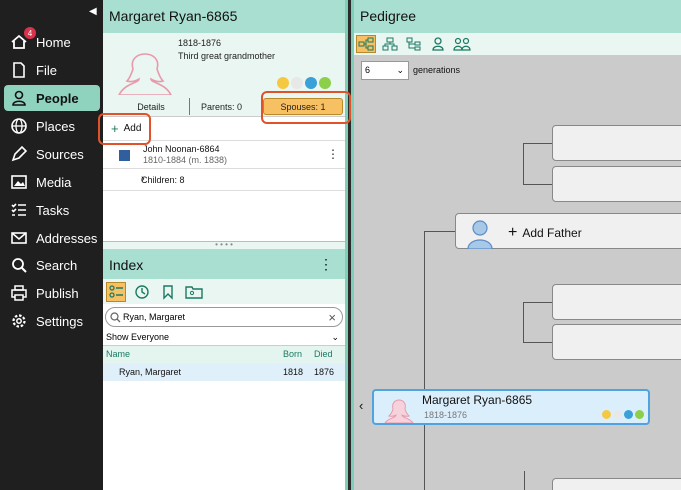 This screenshot has height=490, width=681. Describe the element at coordinates (116, 291) in the screenshot. I see `list-view-icon` at that location.